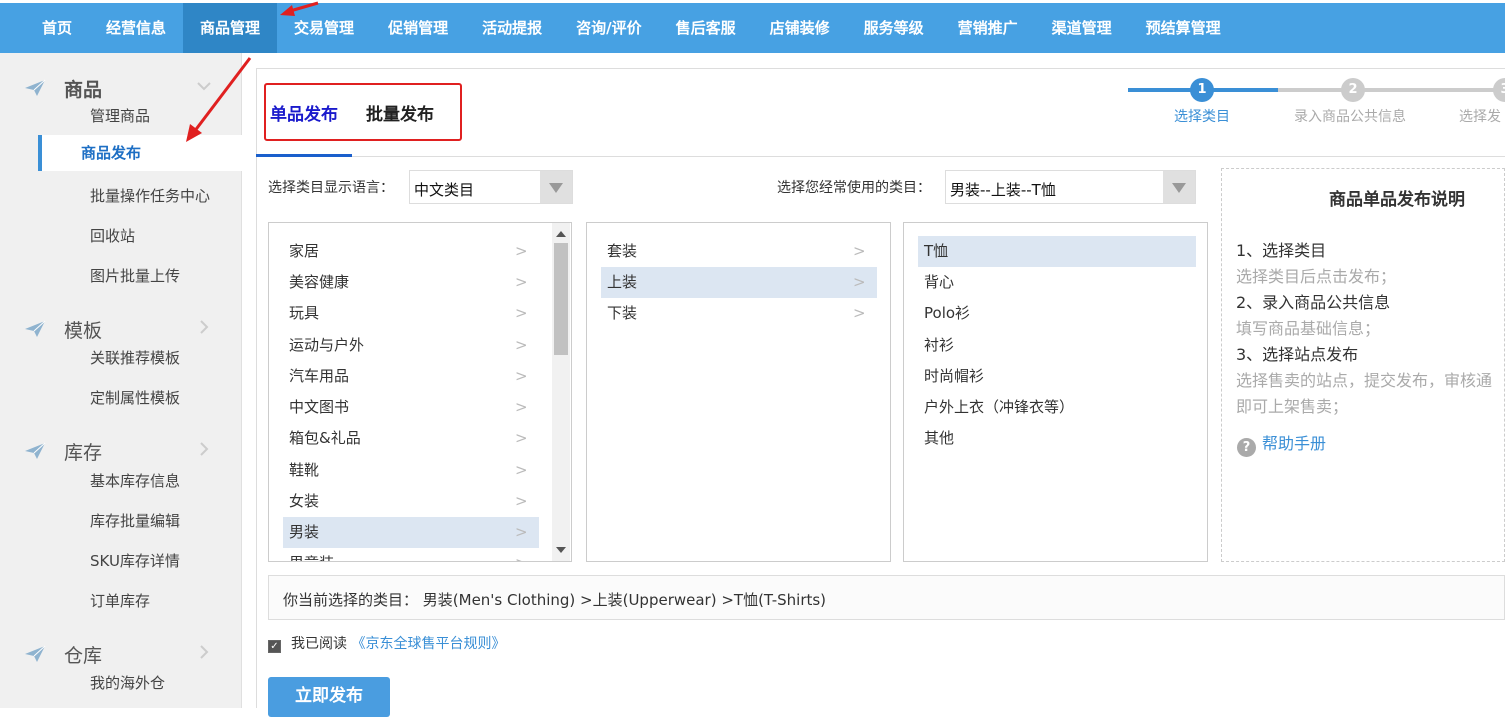 This screenshot has height=717, width=1505. I want to click on category-item: 家居 >, so click(411, 251).